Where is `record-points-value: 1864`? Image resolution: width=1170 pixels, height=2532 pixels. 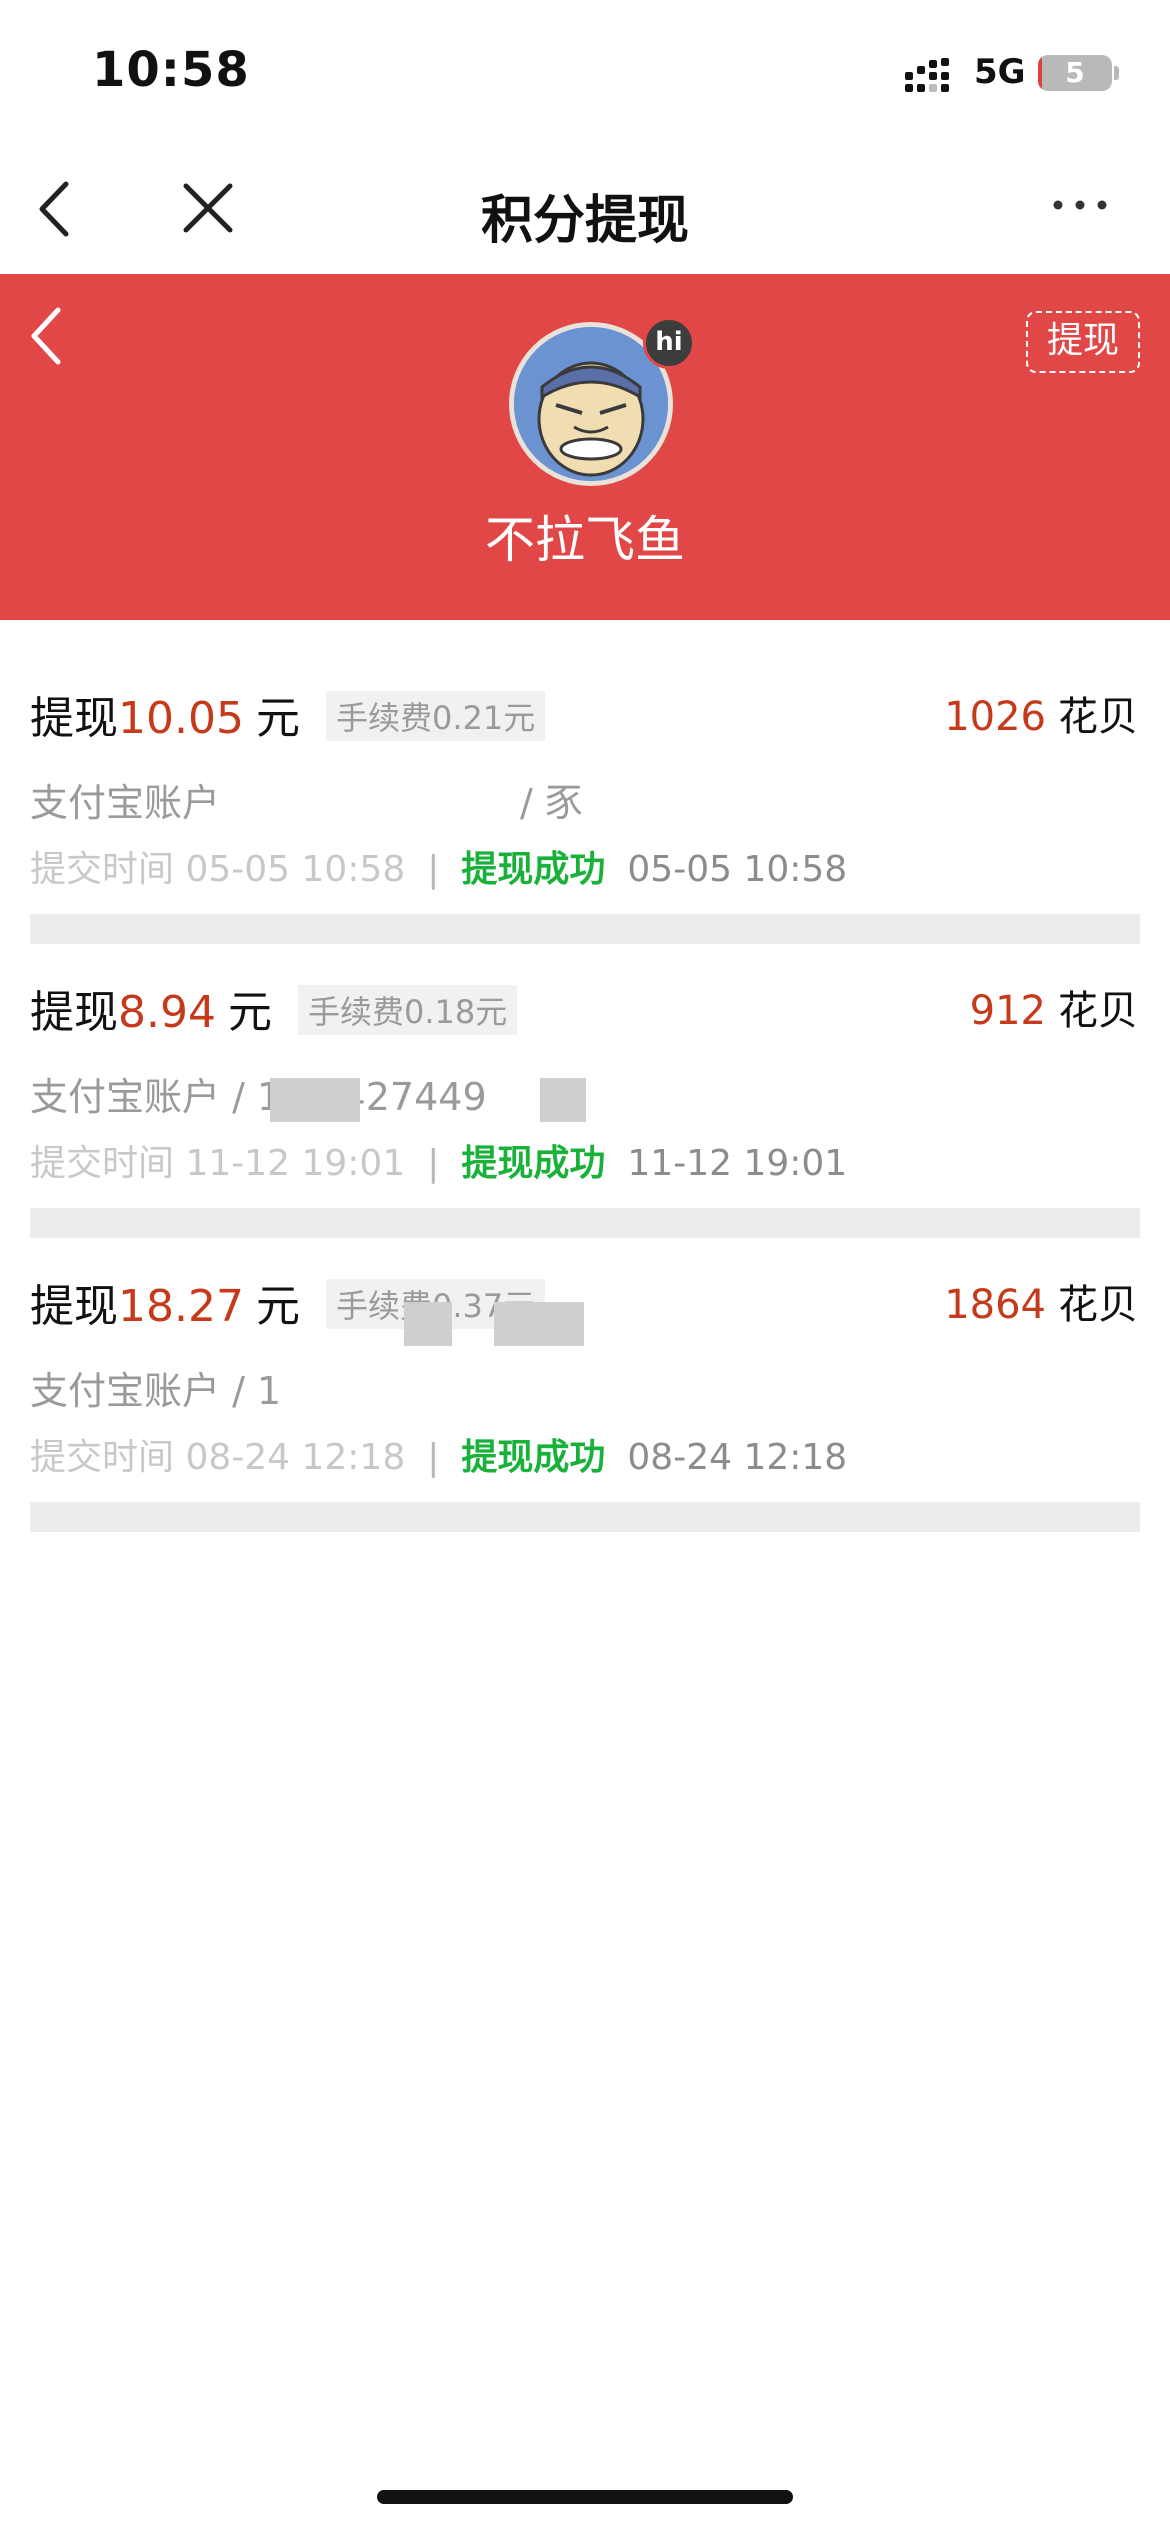 record-points-value: 1864 is located at coordinates (995, 1305).